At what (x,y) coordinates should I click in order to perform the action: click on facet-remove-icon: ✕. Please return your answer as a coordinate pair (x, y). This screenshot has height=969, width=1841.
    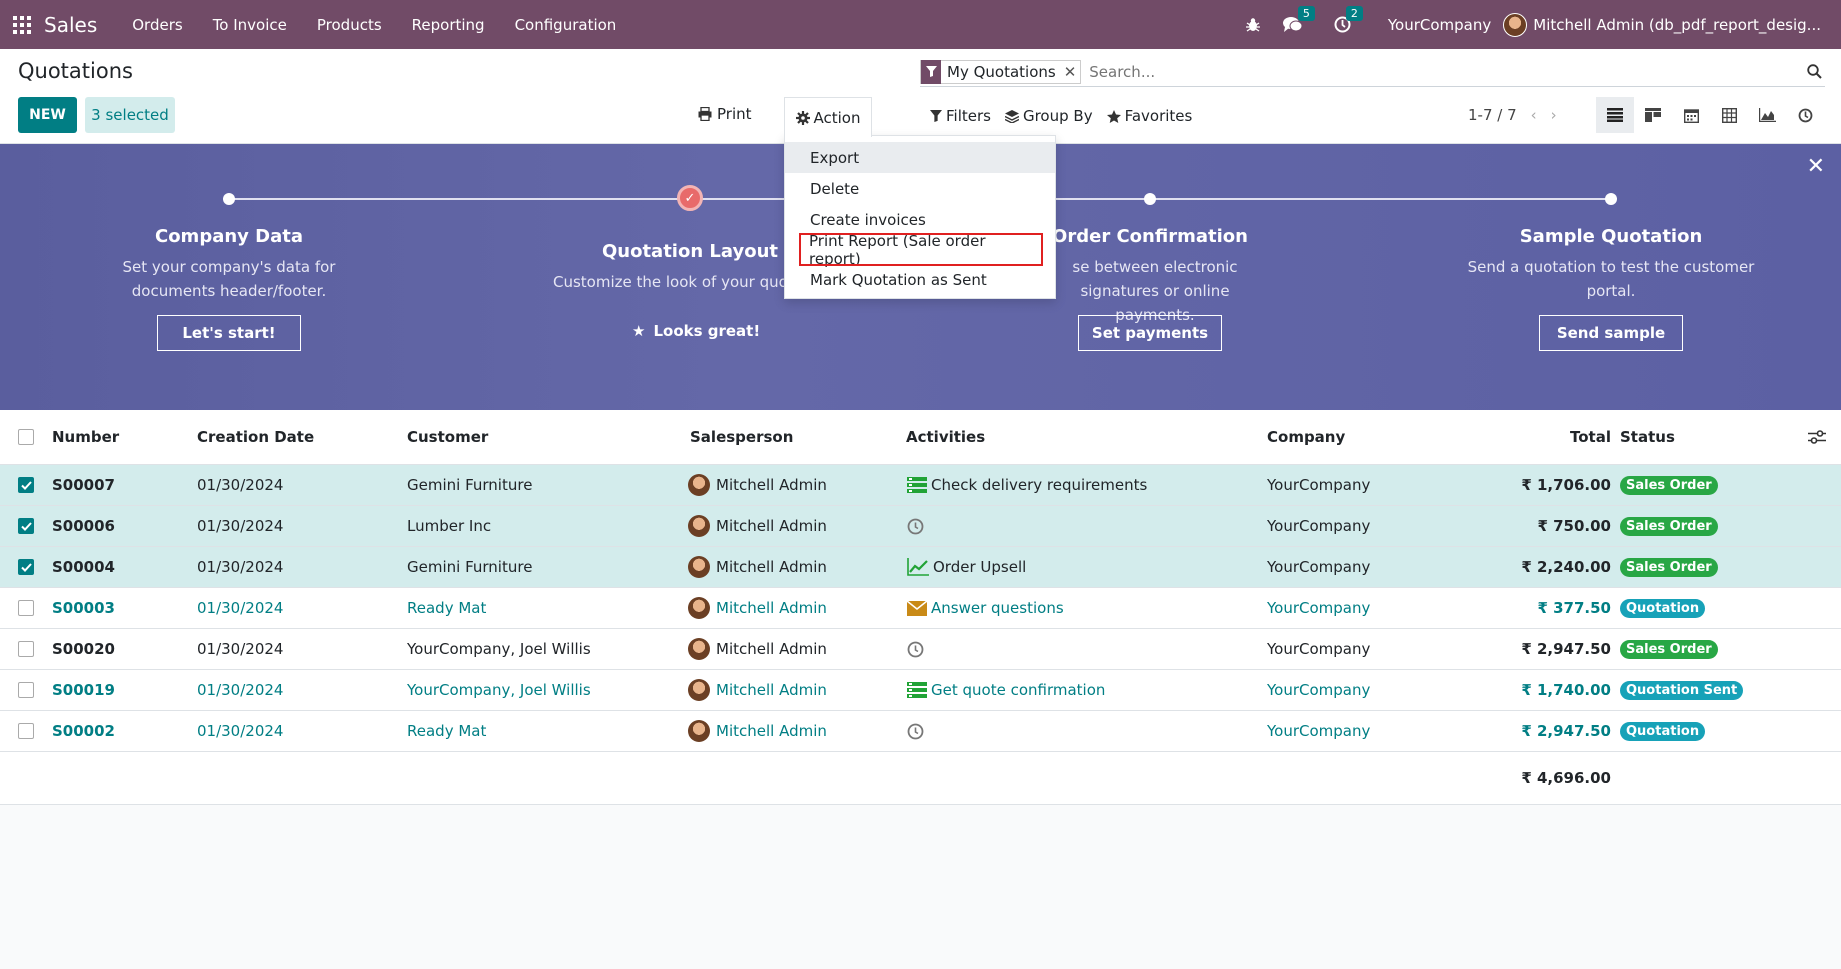
    Looking at the image, I should click on (1070, 72).